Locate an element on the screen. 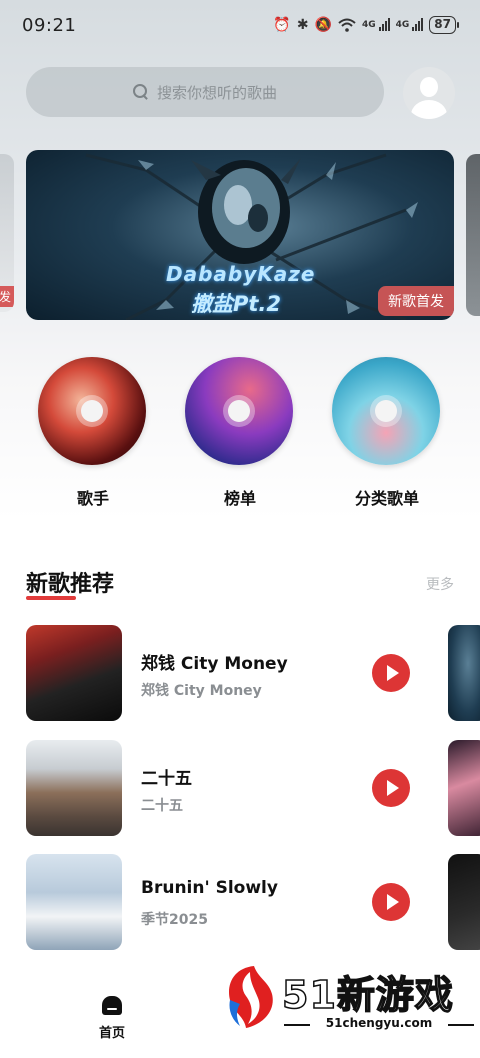  song-item: Brunin' Slowly 季节2025 is located at coordinates (253, 902).